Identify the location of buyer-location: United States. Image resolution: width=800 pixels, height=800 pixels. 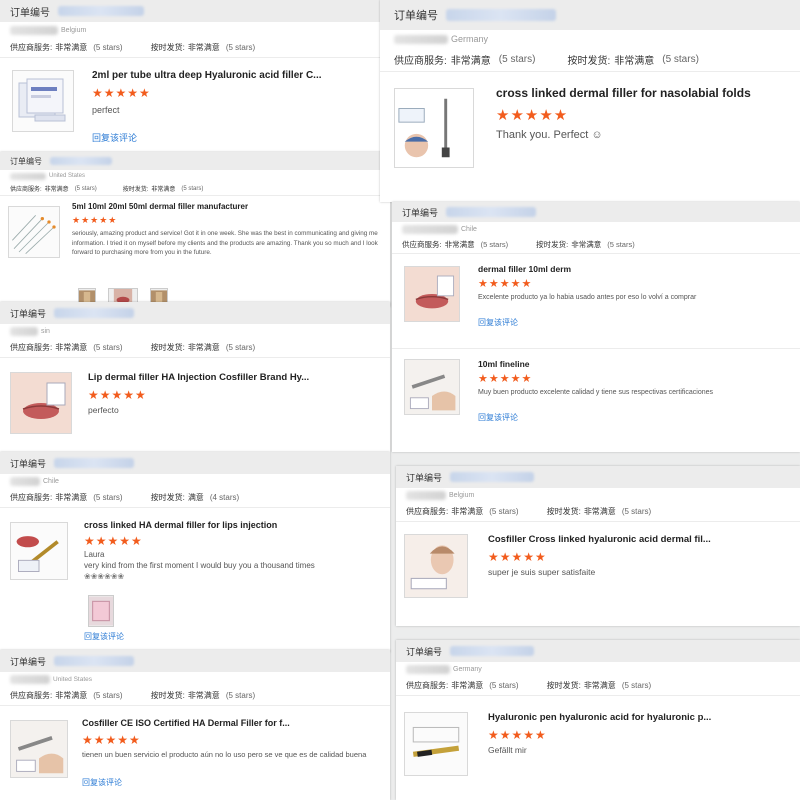
(195, 176).